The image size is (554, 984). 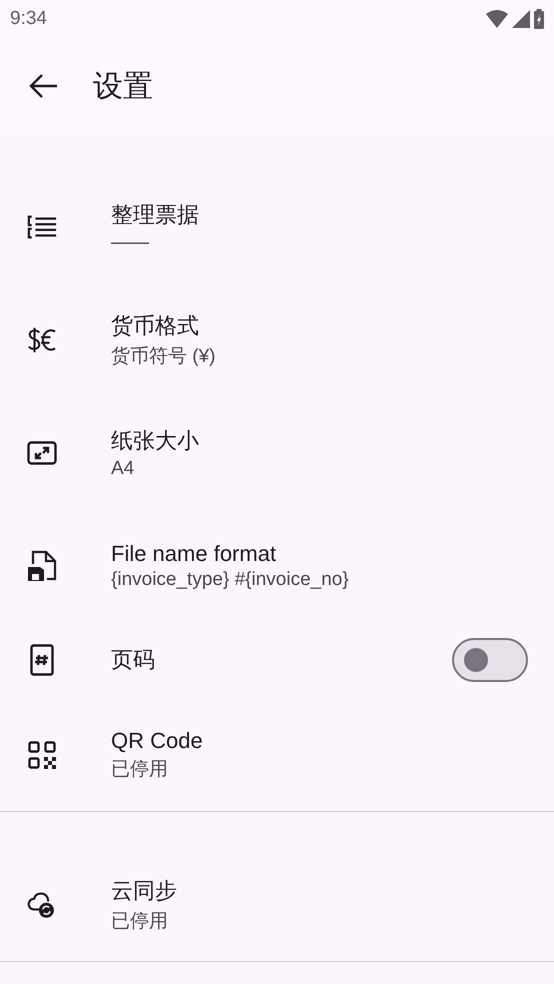 What do you see at coordinates (157, 741) in the screenshot?
I see `setting-title: QR Code` at bounding box center [157, 741].